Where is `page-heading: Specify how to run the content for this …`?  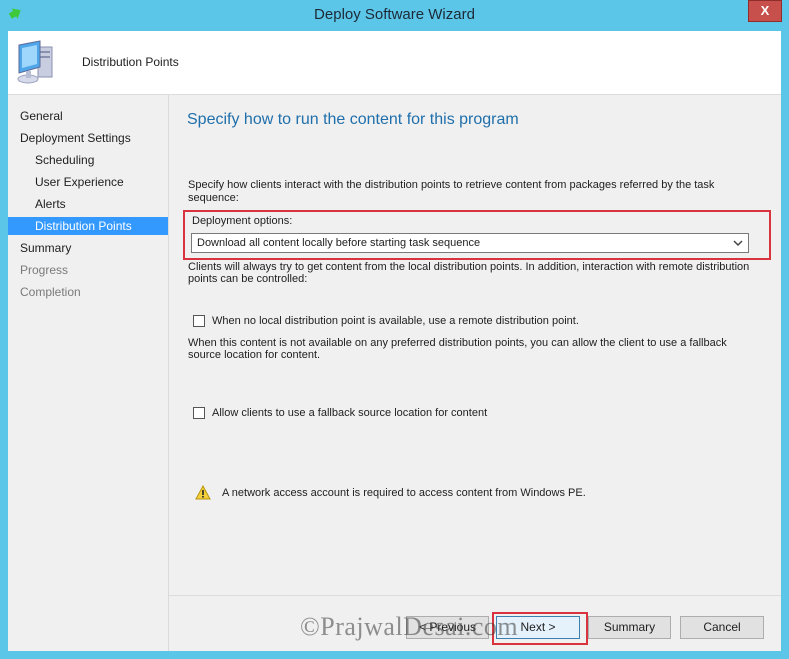
page-heading: Specify how to run the content for this … is located at coordinates (353, 119).